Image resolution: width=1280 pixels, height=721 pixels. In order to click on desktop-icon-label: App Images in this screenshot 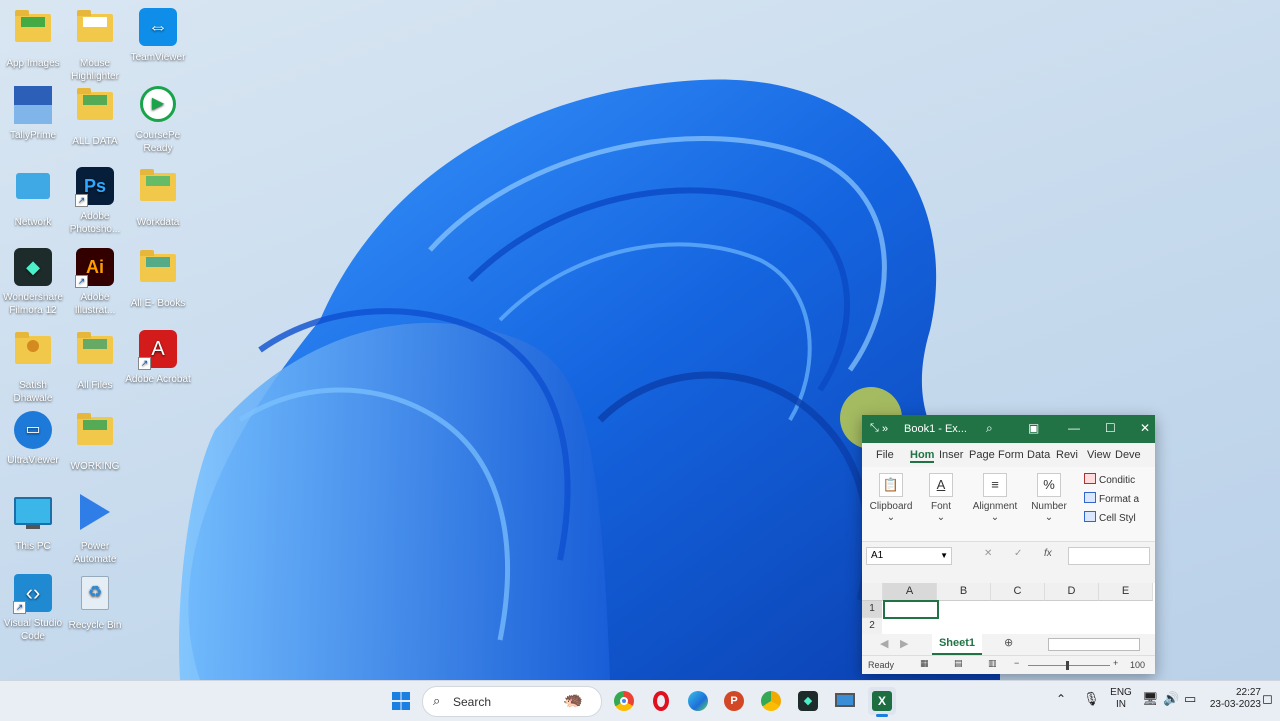, I will do `click(33, 63)`.